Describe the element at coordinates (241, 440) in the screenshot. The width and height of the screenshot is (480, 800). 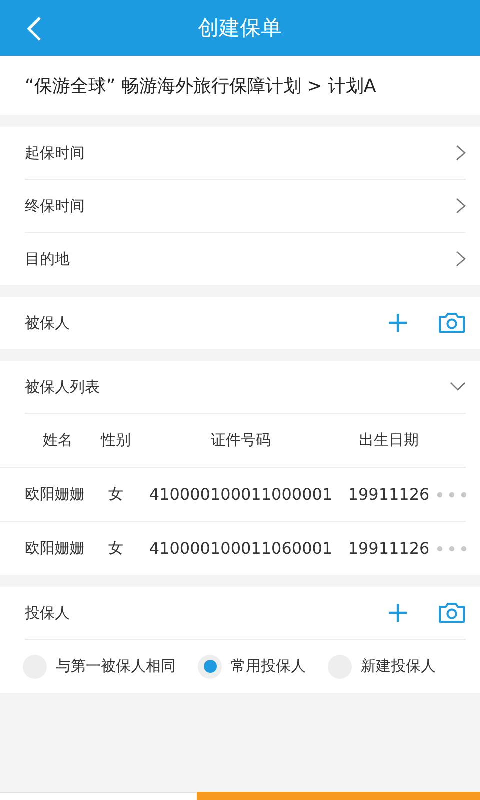
I see `column-header: 证件号码` at that location.